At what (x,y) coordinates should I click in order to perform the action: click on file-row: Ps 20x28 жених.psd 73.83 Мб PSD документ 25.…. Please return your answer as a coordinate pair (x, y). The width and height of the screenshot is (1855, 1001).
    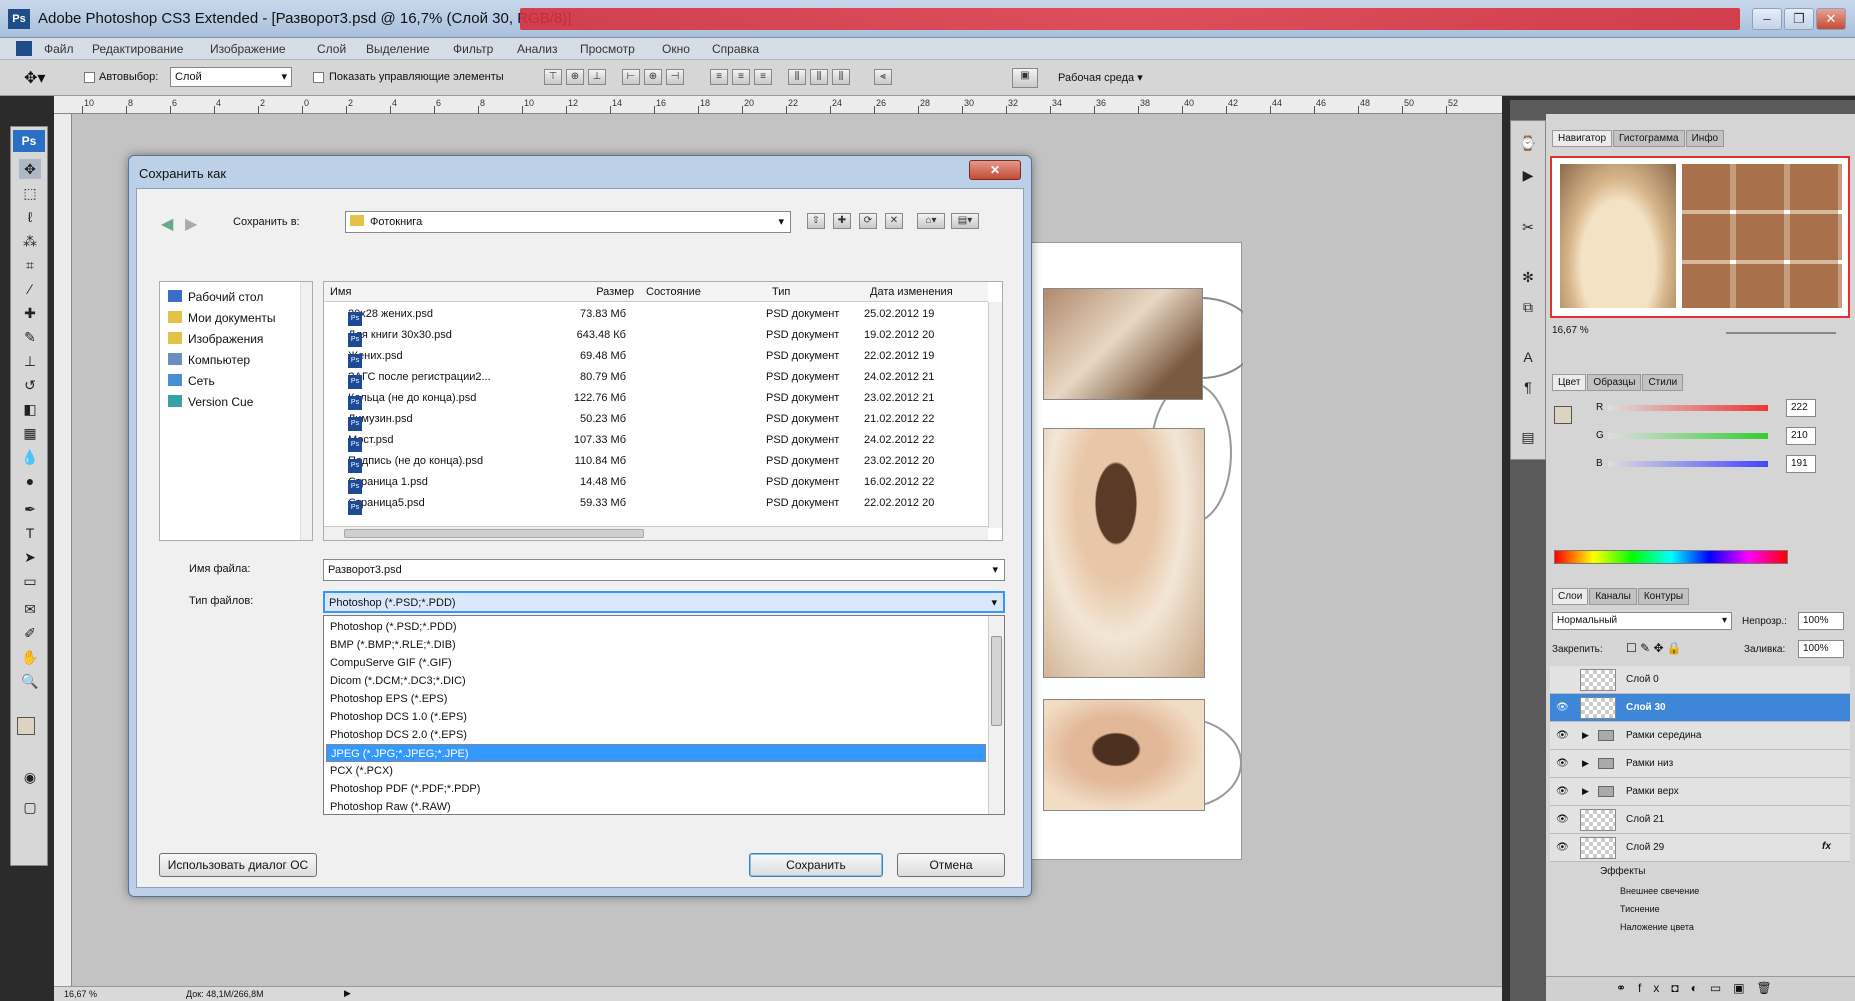
    Looking at the image, I should click on (668, 315).